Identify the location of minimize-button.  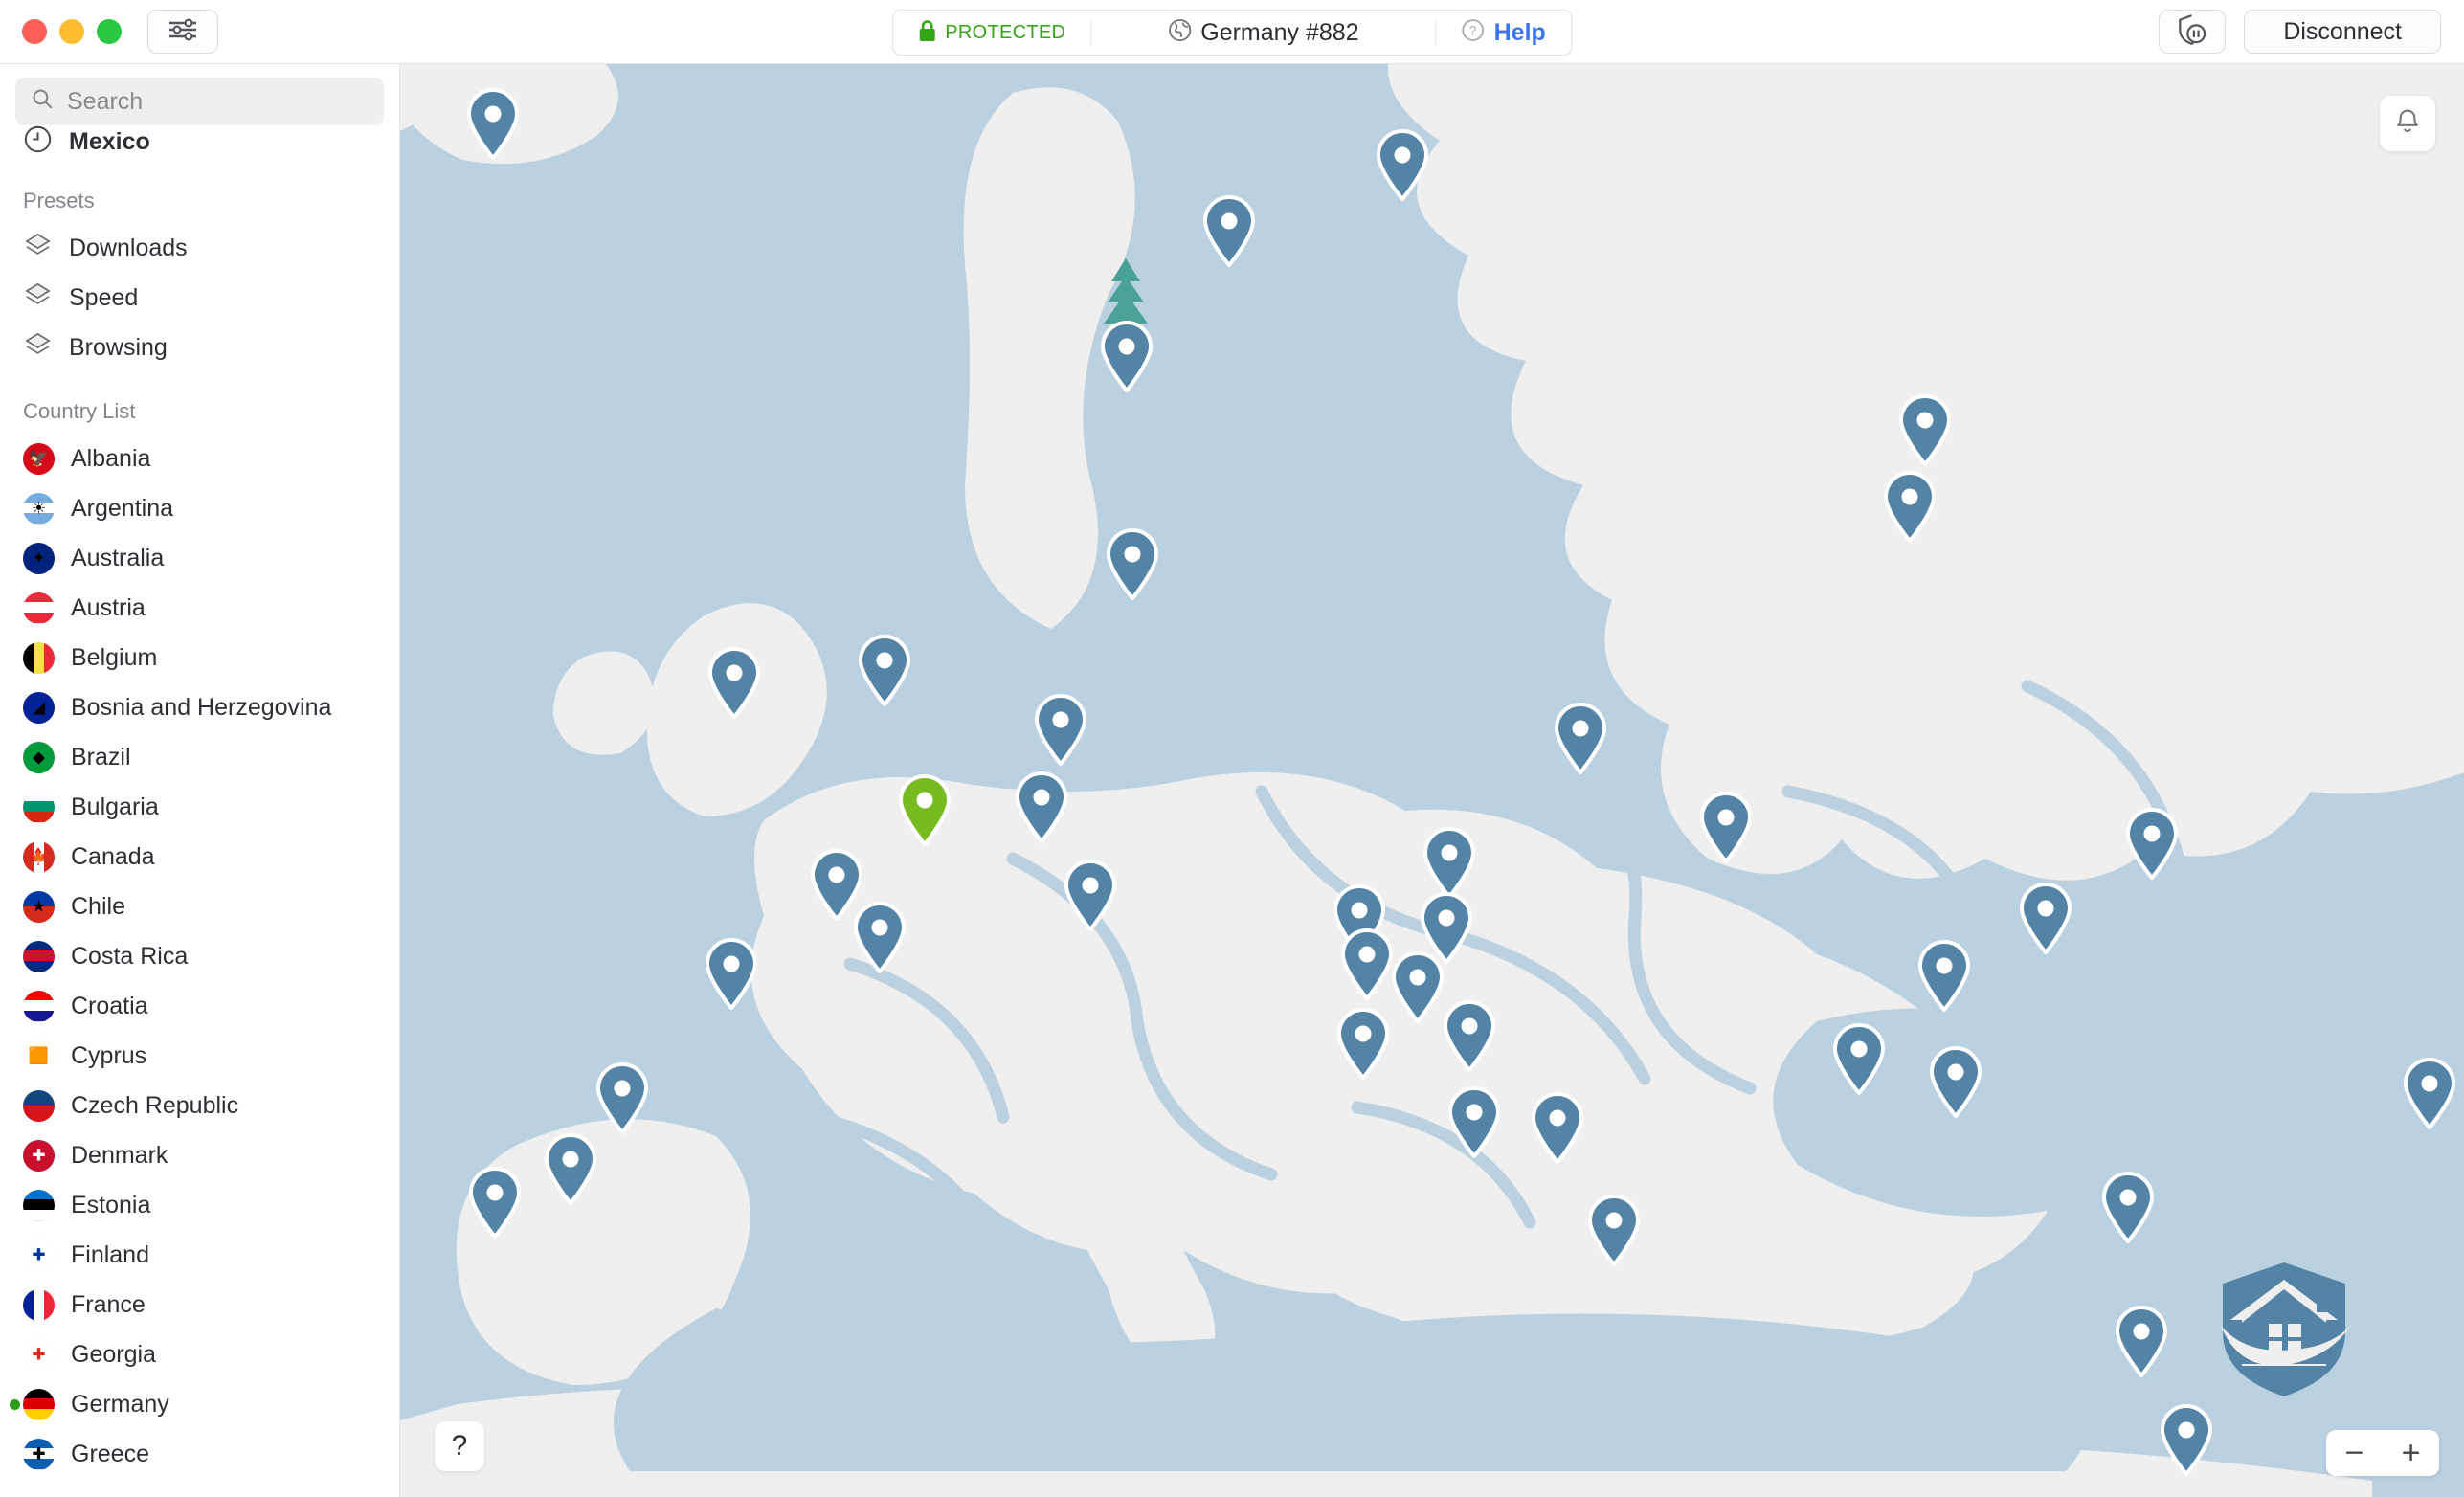
(72, 32).